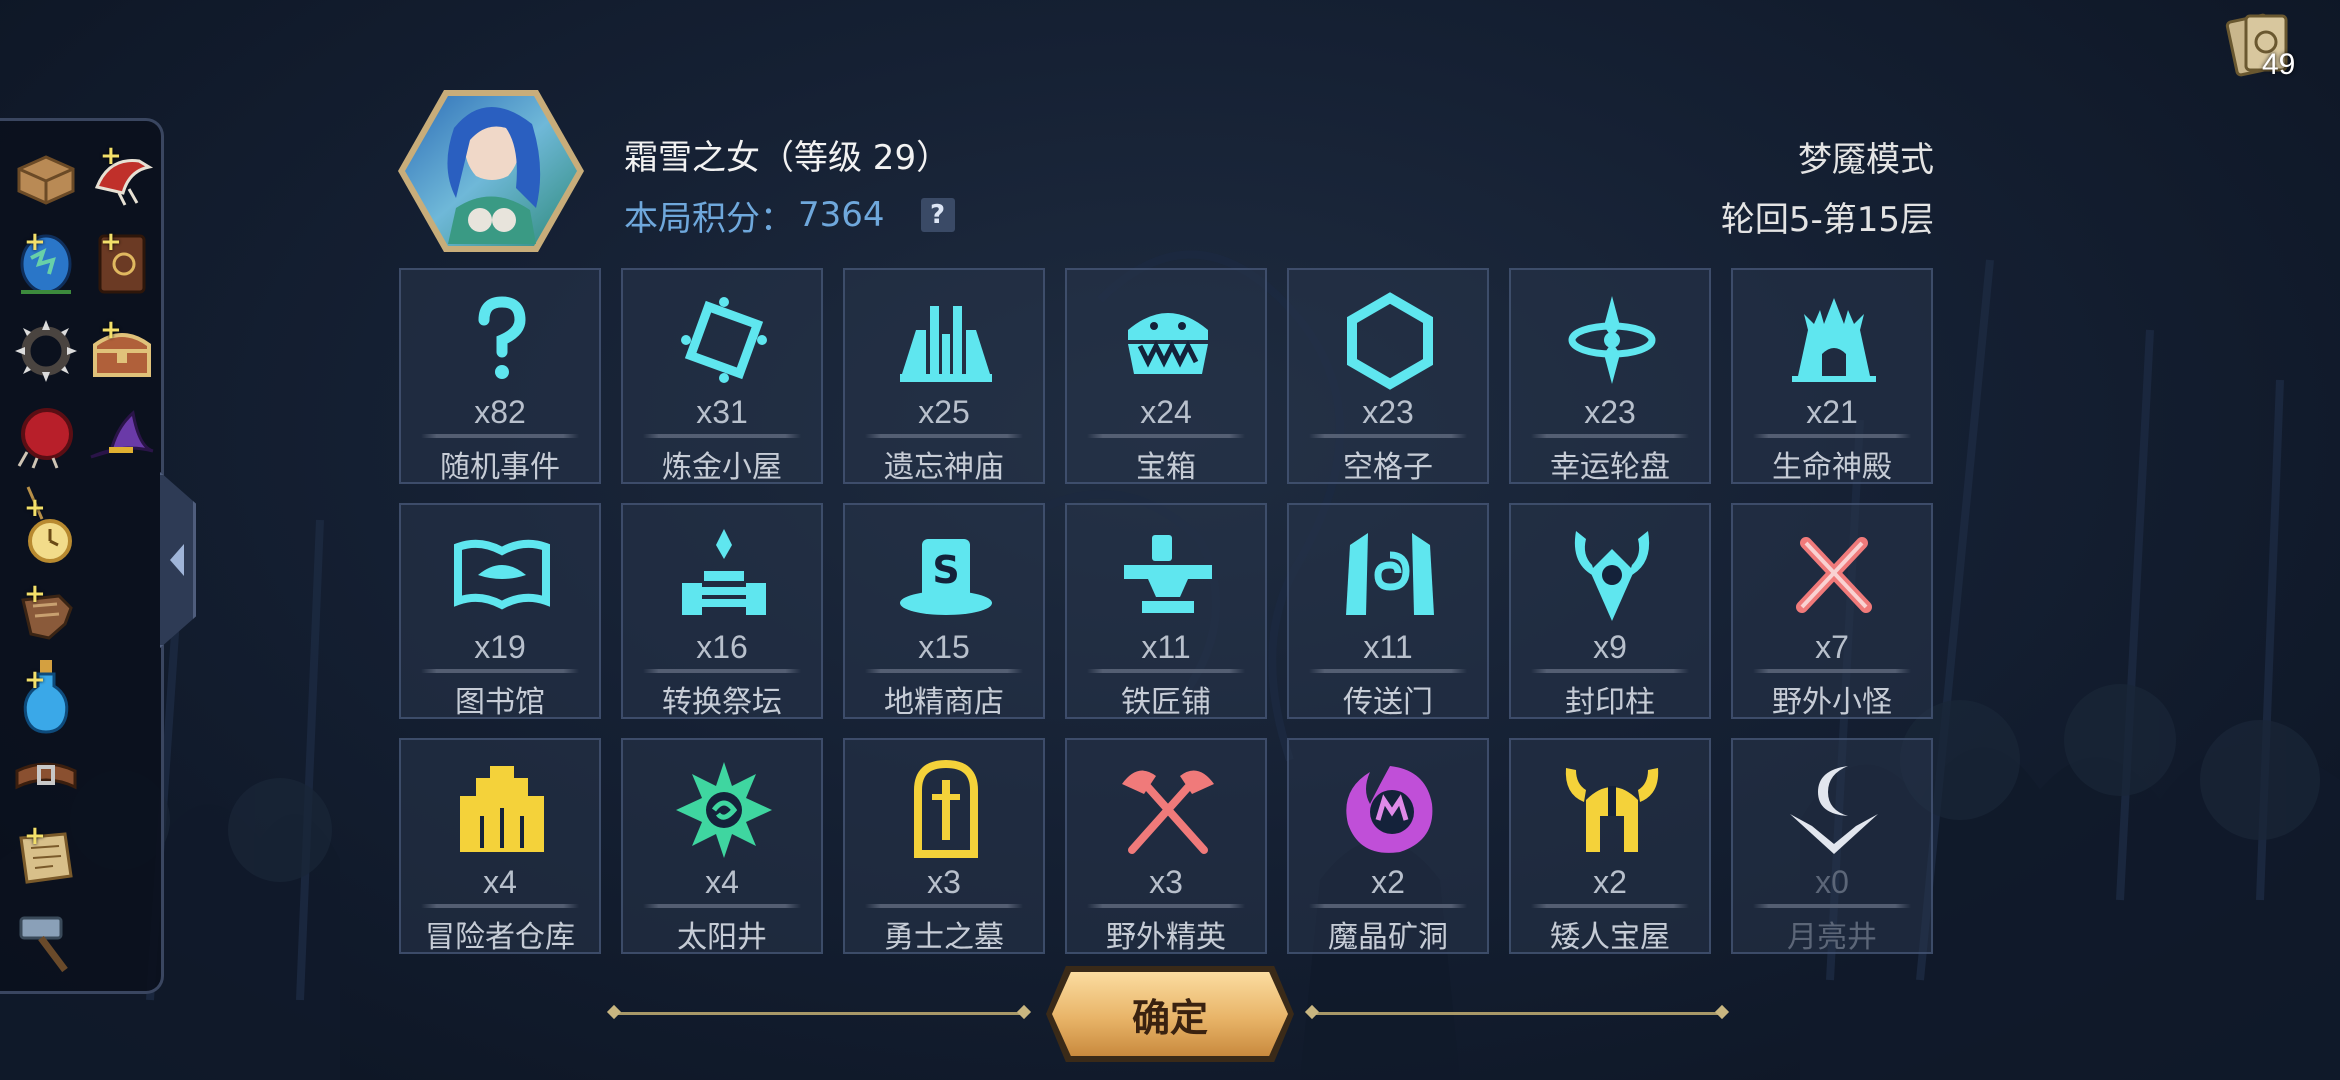  What do you see at coordinates (1612, 340) in the screenshot?
I see `roulette-icon` at bounding box center [1612, 340].